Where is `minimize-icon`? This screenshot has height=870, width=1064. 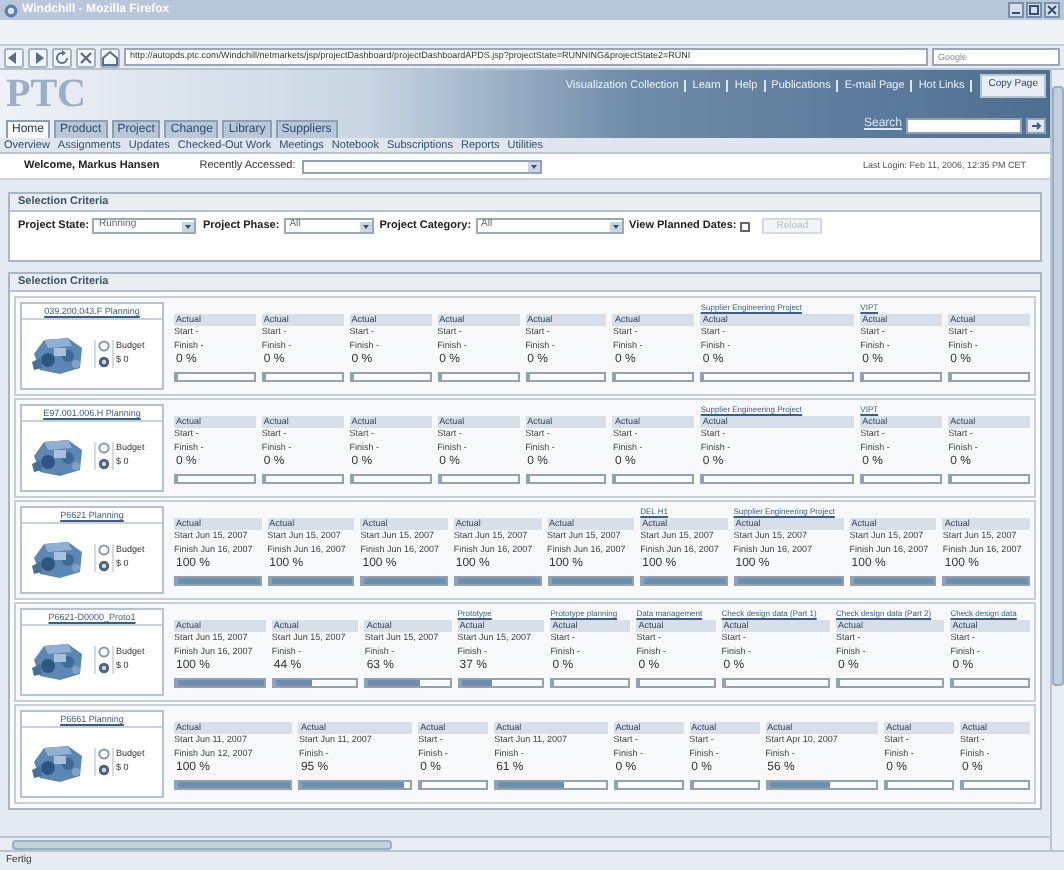
minimize-icon is located at coordinates (1016, 10).